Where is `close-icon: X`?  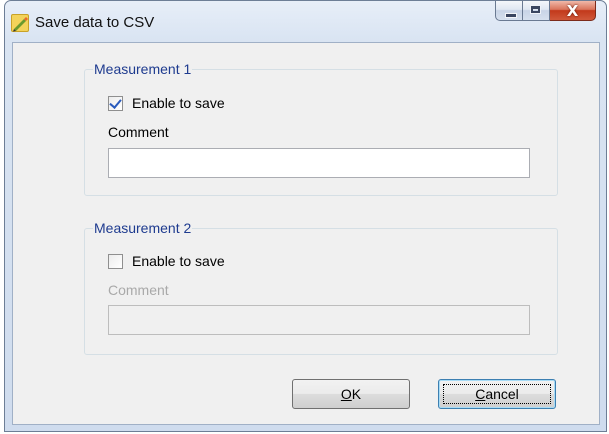
close-icon: X is located at coordinates (572, 11).